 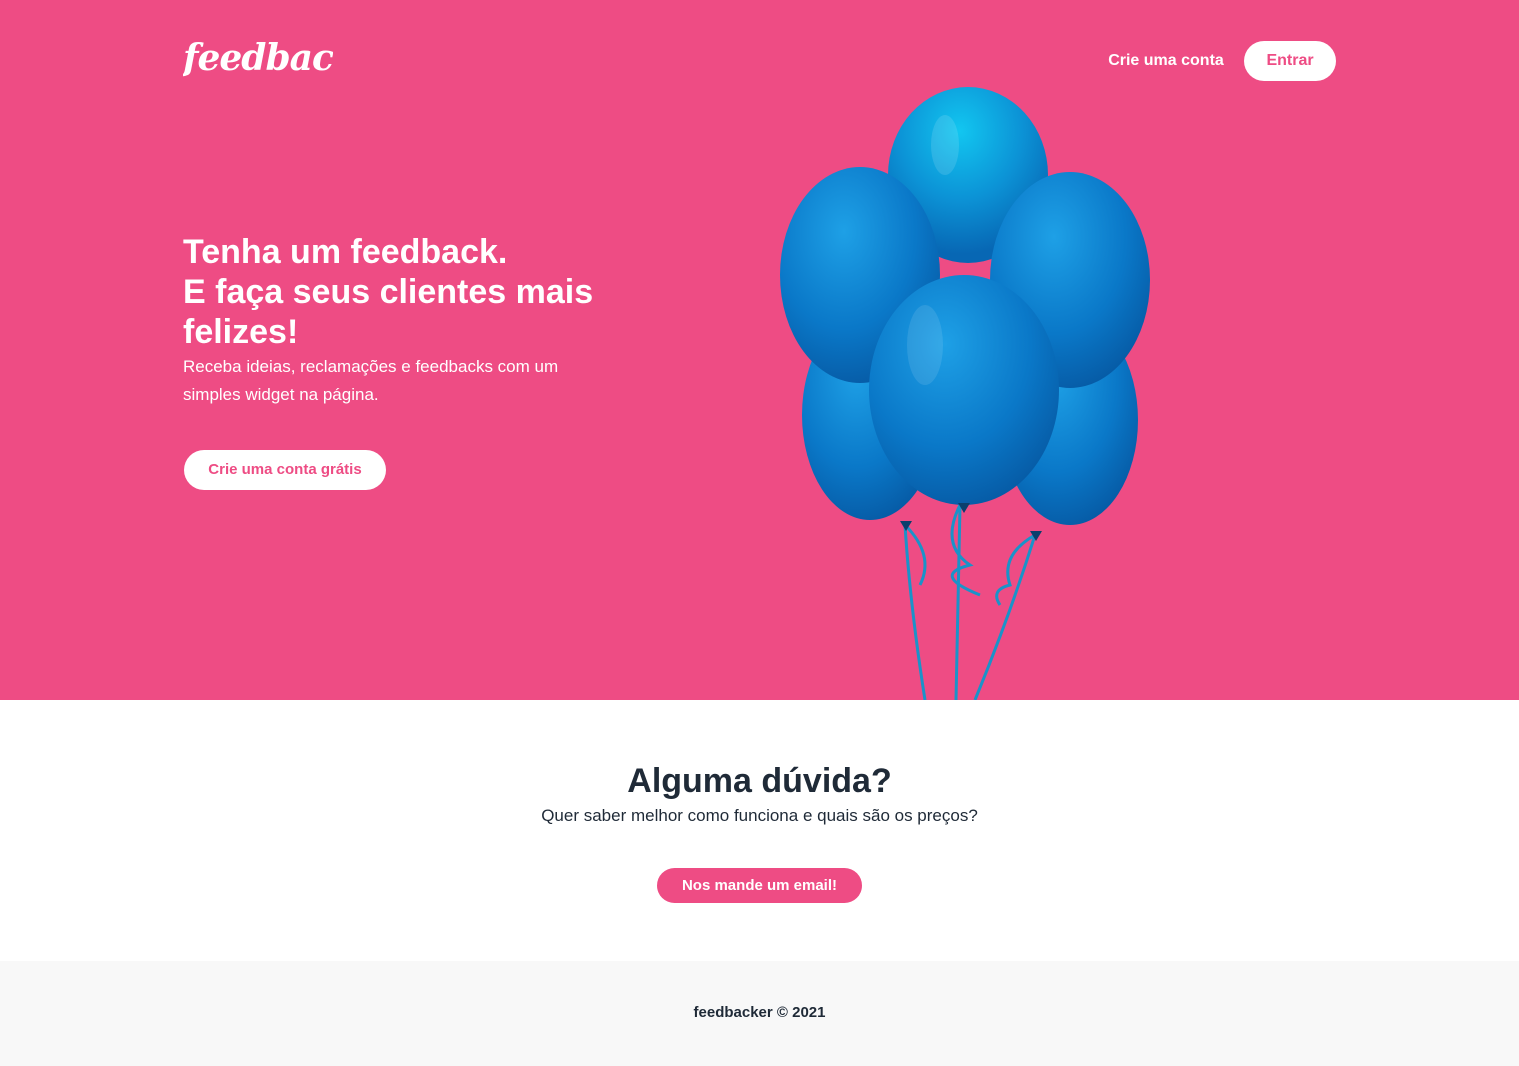 I want to click on logo-wordmark: feedbacker, so click(x=258, y=58).